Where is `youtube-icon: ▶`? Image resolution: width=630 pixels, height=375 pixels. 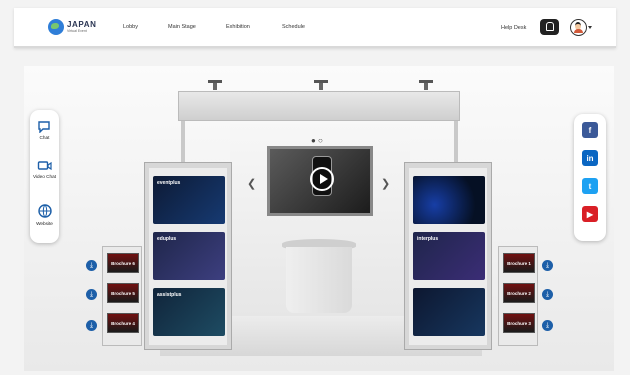 youtube-icon: ▶ is located at coordinates (590, 214).